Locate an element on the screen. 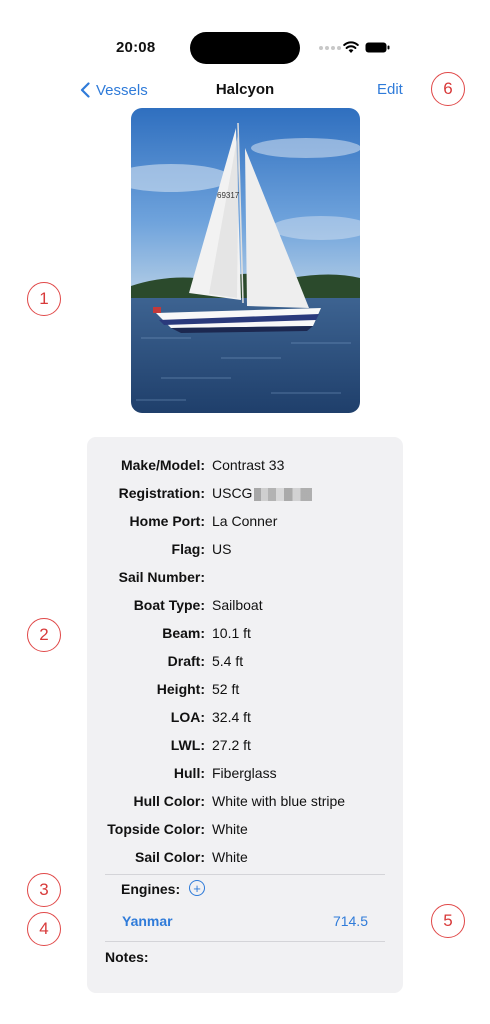 The height and width of the screenshot is (1024, 490). battery-icon is located at coordinates (377, 47).